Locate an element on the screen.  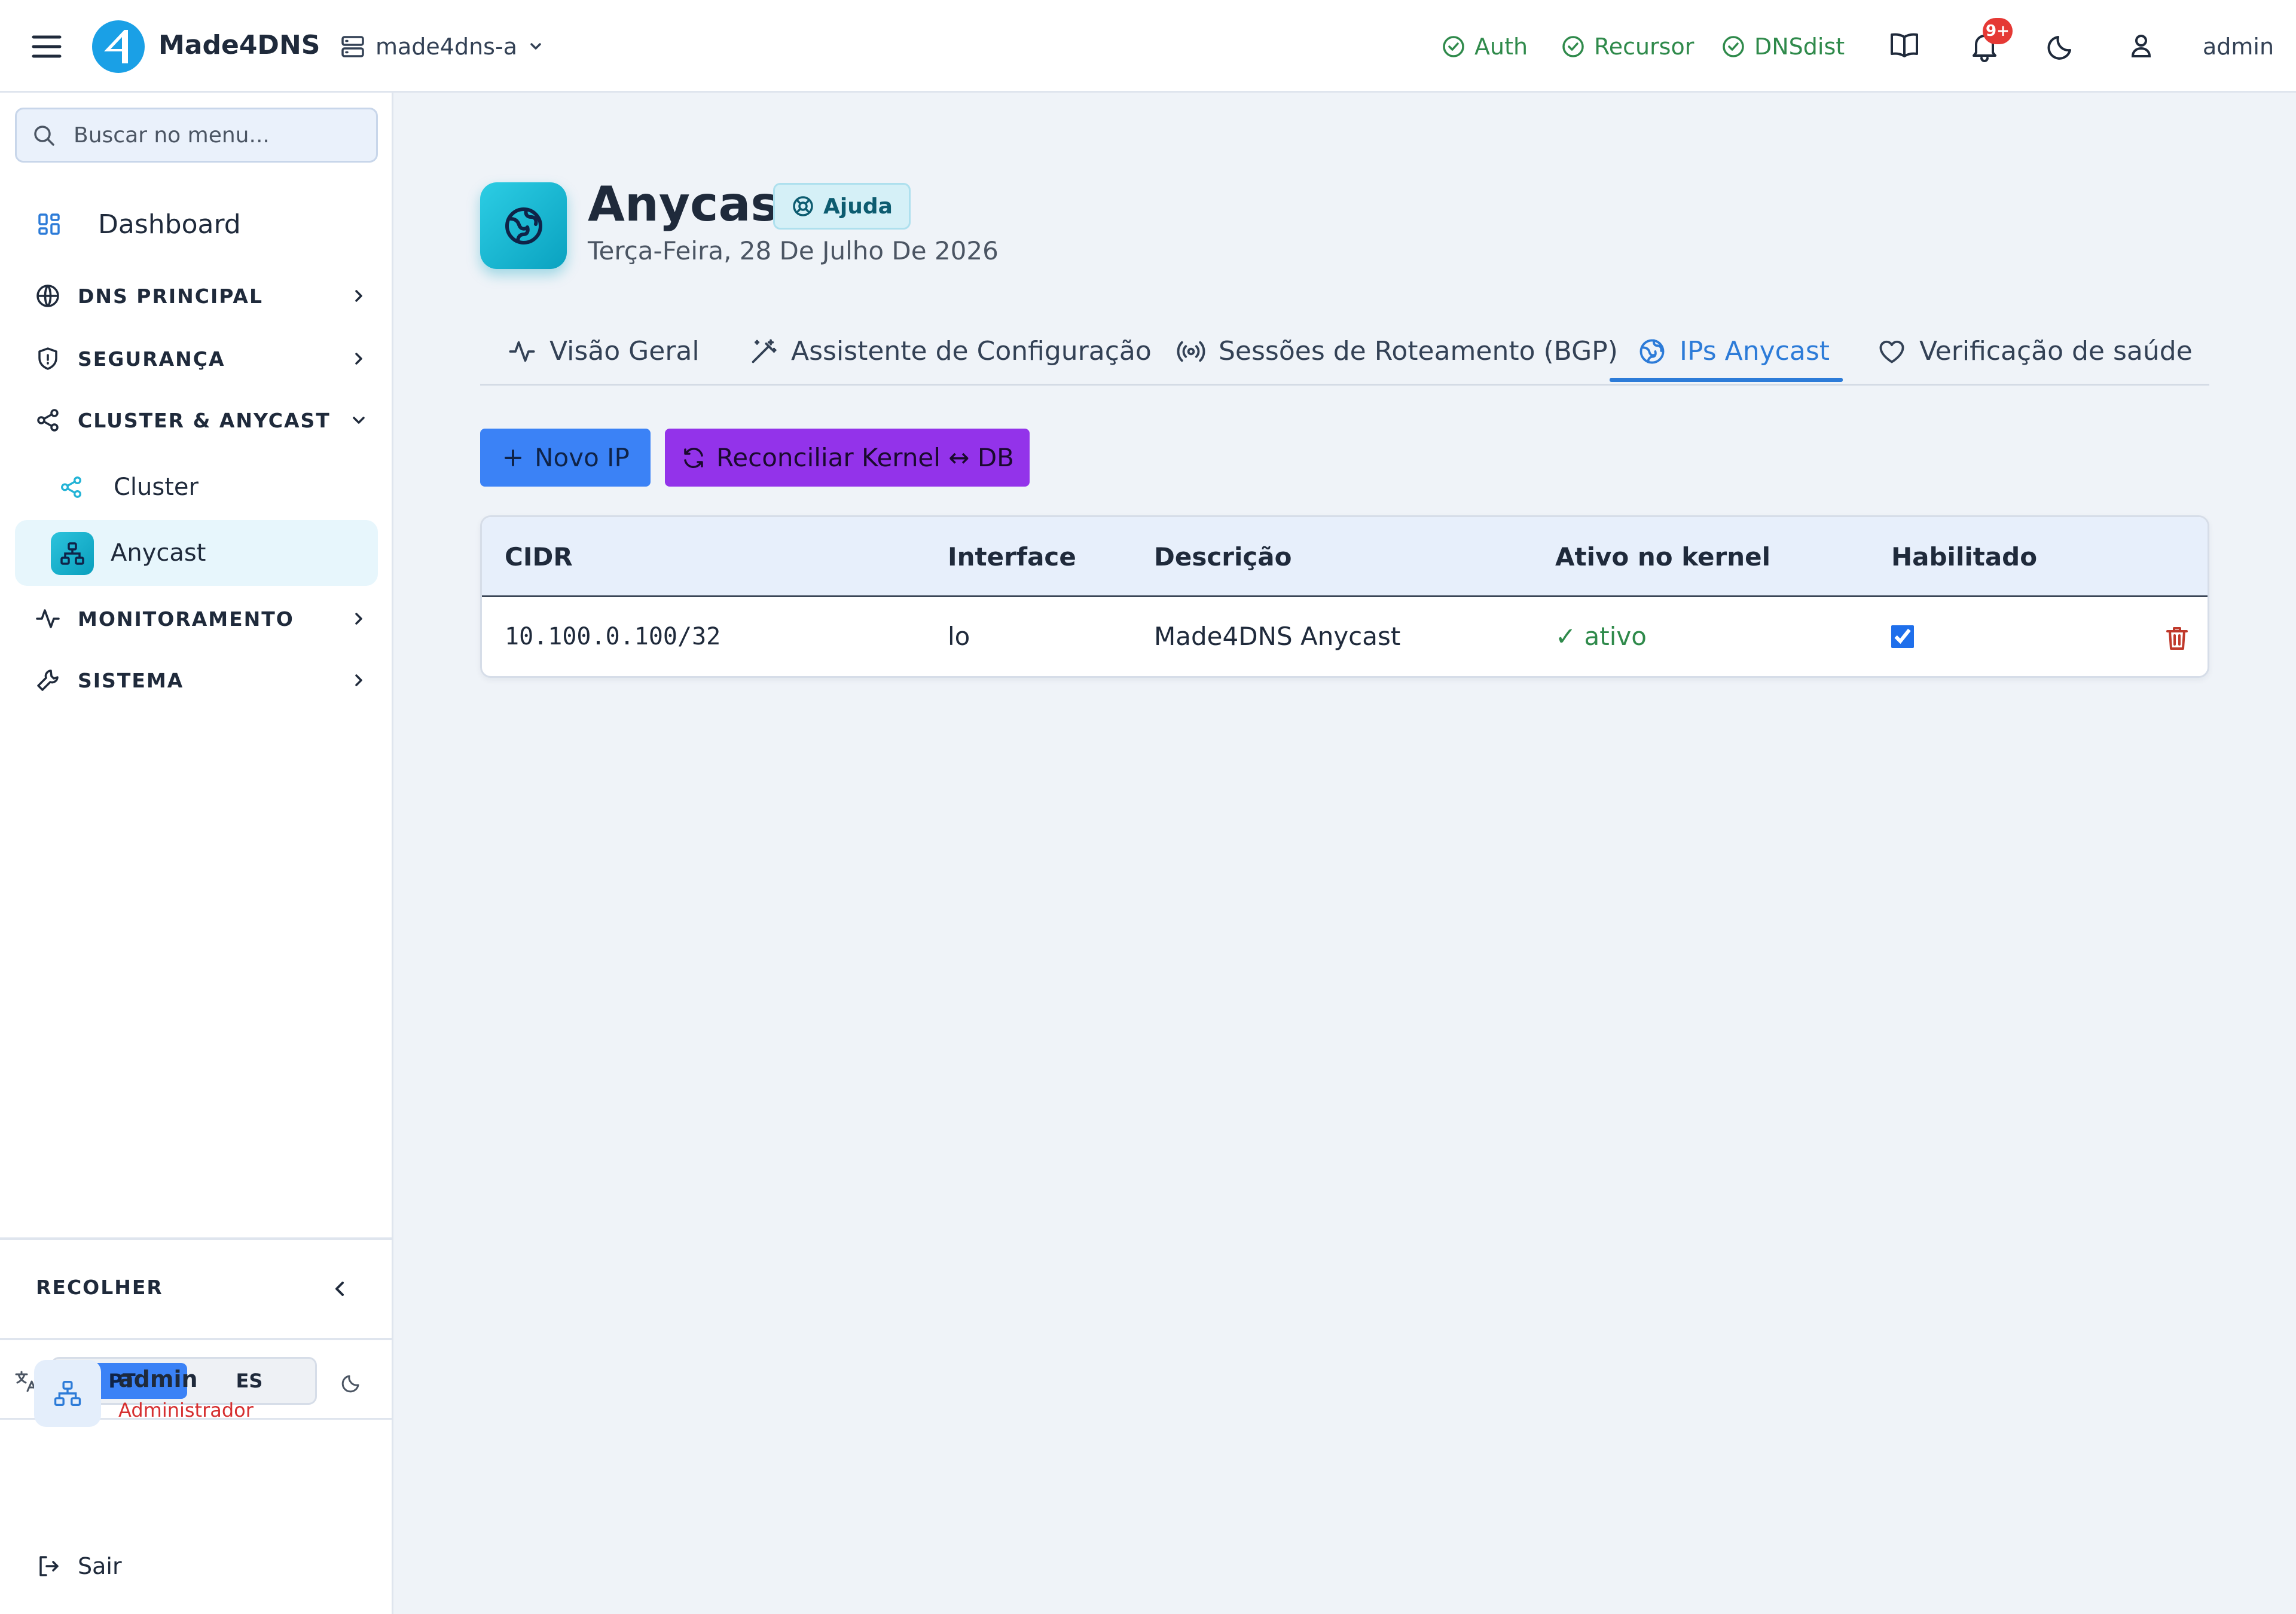
notification-badge: 9+ is located at coordinates (1998, 31).